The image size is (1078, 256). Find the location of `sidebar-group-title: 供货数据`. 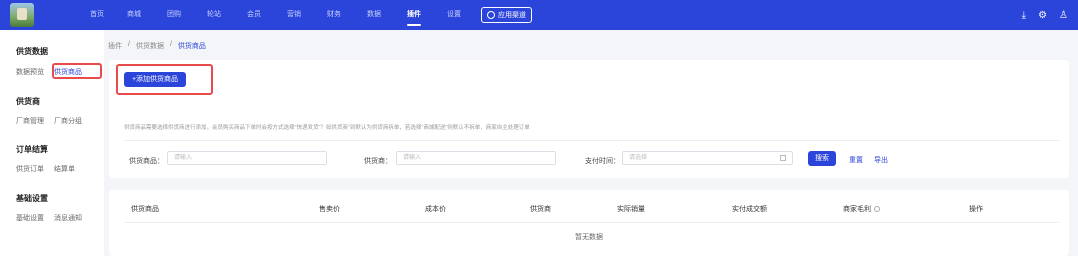

sidebar-group-title: 供货数据 is located at coordinates (32, 51).